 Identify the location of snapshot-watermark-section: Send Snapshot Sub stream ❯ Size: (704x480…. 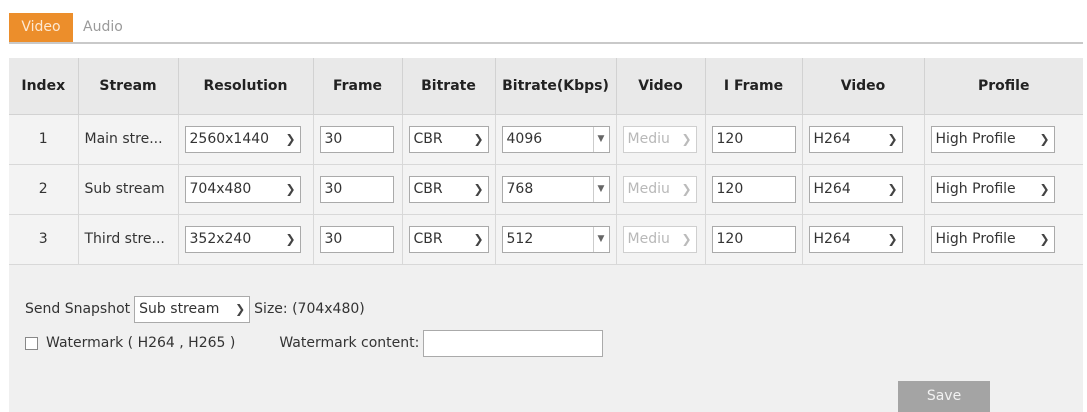
(375, 326).